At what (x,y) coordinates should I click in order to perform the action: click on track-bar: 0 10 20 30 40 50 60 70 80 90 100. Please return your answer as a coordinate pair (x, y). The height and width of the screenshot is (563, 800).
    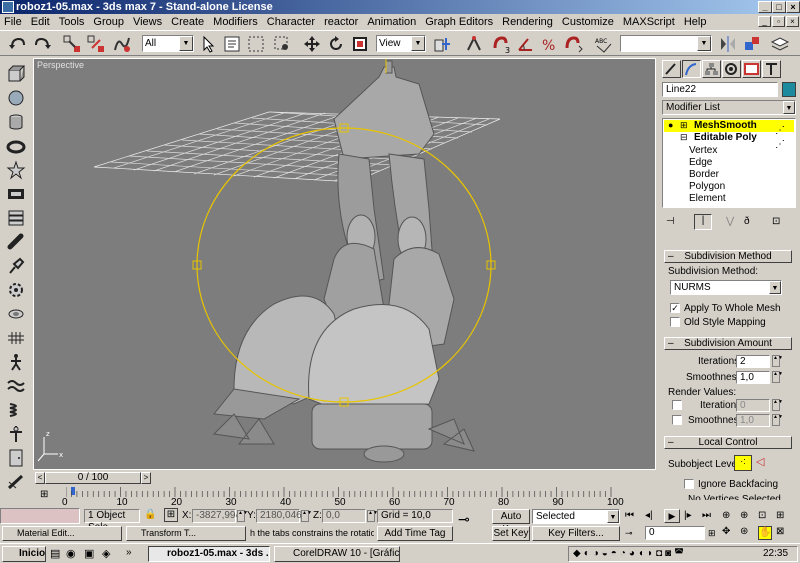
    Looking at the image, I should click on (344, 497).